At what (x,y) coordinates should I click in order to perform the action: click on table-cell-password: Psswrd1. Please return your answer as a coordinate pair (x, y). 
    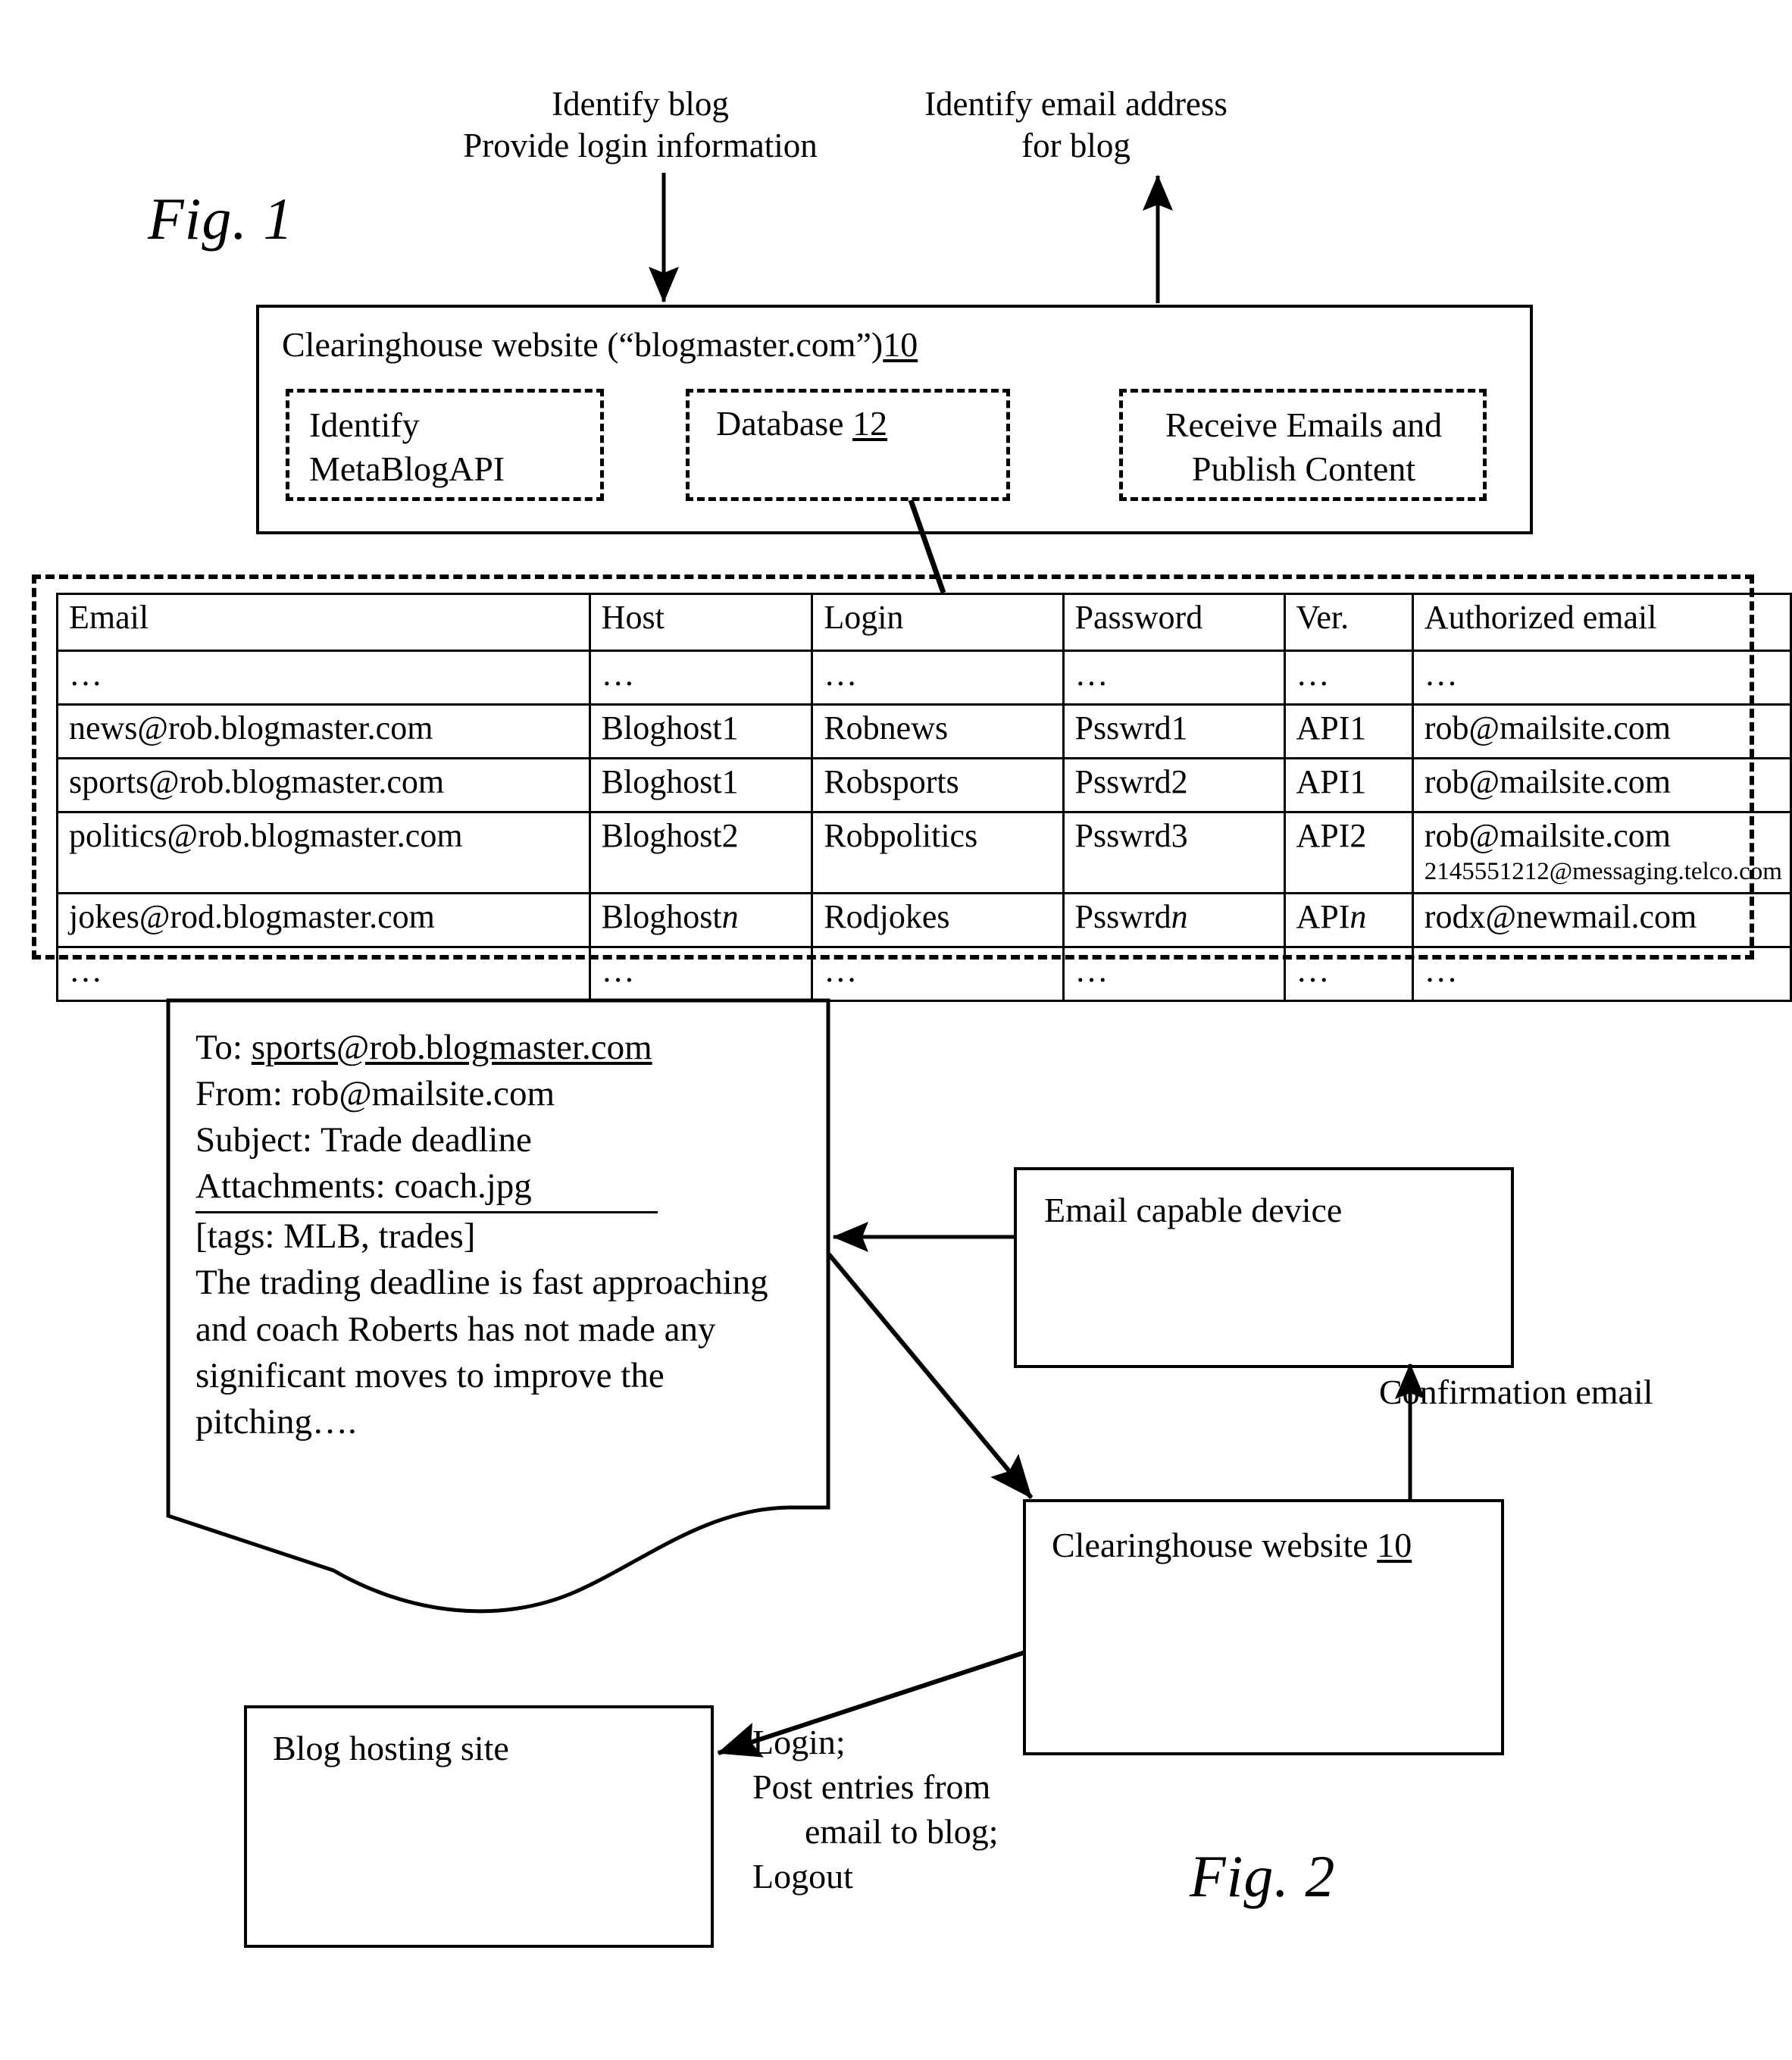
    Looking at the image, I should click on (1174, 731).